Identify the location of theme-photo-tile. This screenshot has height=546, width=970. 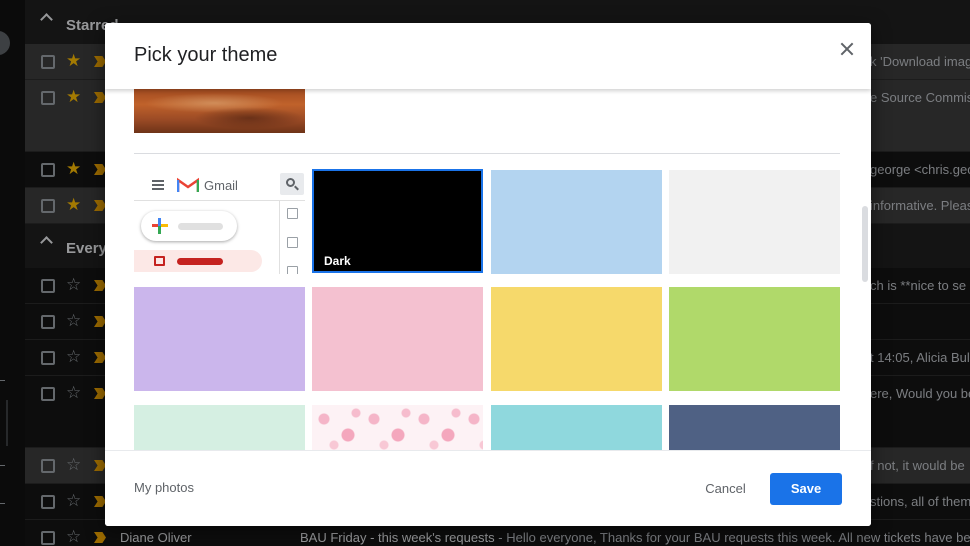
(219, 111).